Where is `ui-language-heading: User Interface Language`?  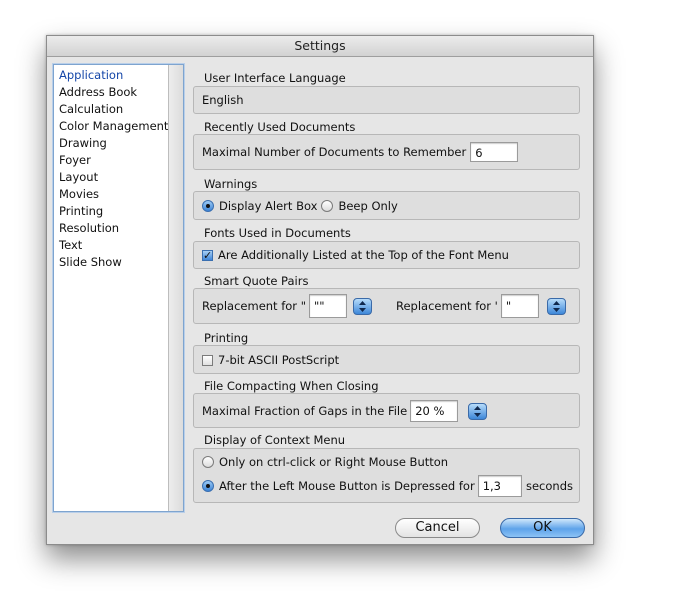 ui-language-heading: User Interface Language is located at coordinates (275, 78).